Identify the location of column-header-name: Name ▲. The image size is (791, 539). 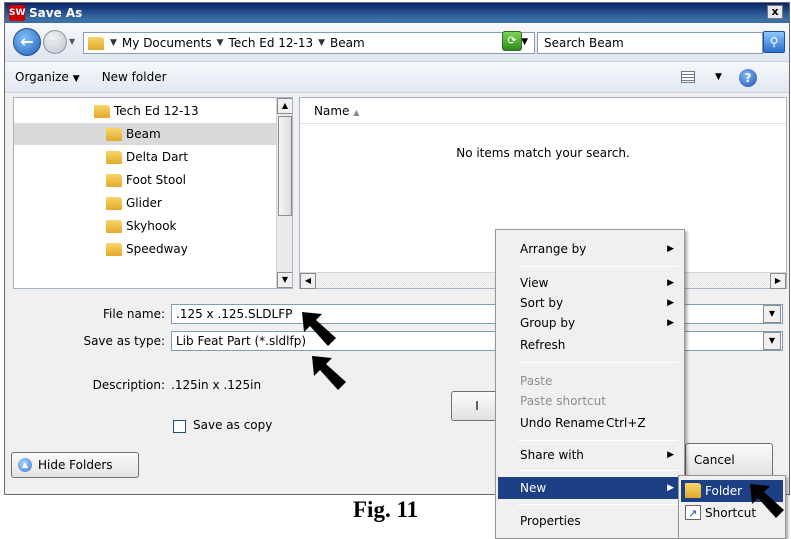
(543, 111).